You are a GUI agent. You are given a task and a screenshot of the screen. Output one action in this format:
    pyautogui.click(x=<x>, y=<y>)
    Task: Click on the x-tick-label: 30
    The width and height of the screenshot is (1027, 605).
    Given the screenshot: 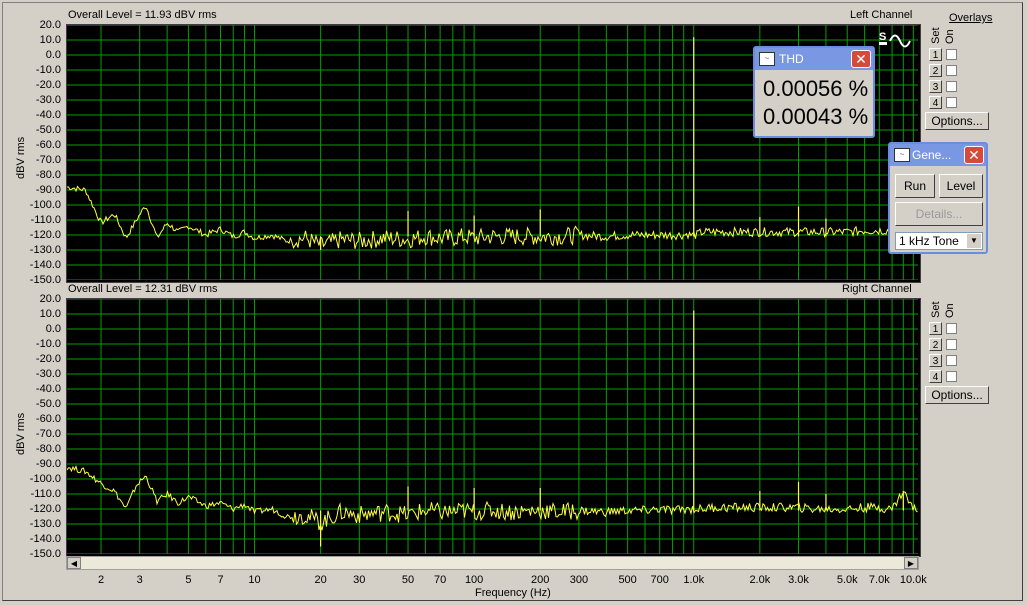 What is the action you would take?
    pyautogui.click(x=359, y=580)
    